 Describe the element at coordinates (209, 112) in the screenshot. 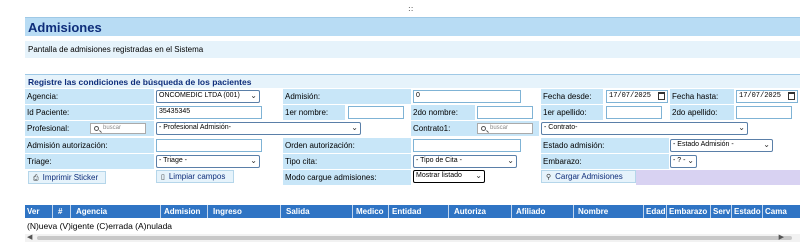

I see `id-paciente-input: 35435345` at that location.